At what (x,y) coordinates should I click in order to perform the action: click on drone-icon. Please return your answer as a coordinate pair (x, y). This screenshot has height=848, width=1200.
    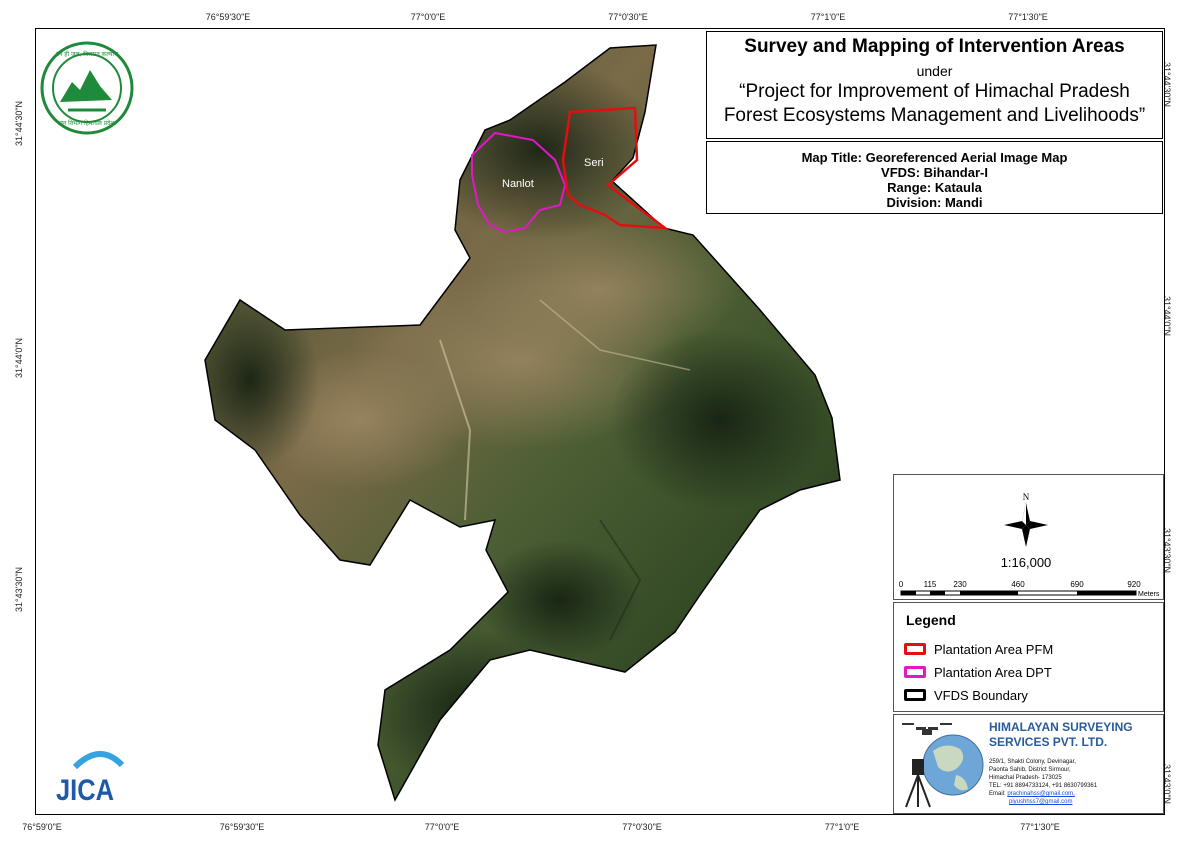
    Looking at the image, I should click on (927, 729).